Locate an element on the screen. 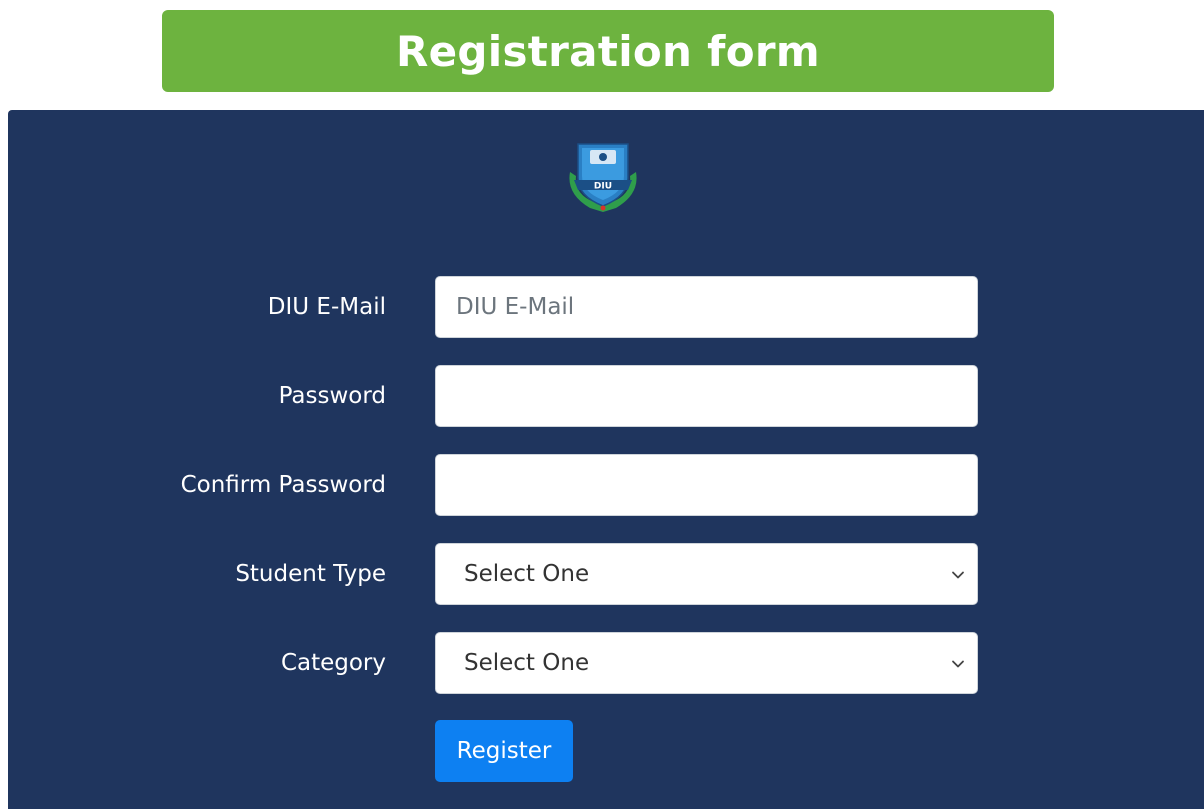 This screenshot has height=809, width=1204. password-label: Password is located at coordinates (332, 396).